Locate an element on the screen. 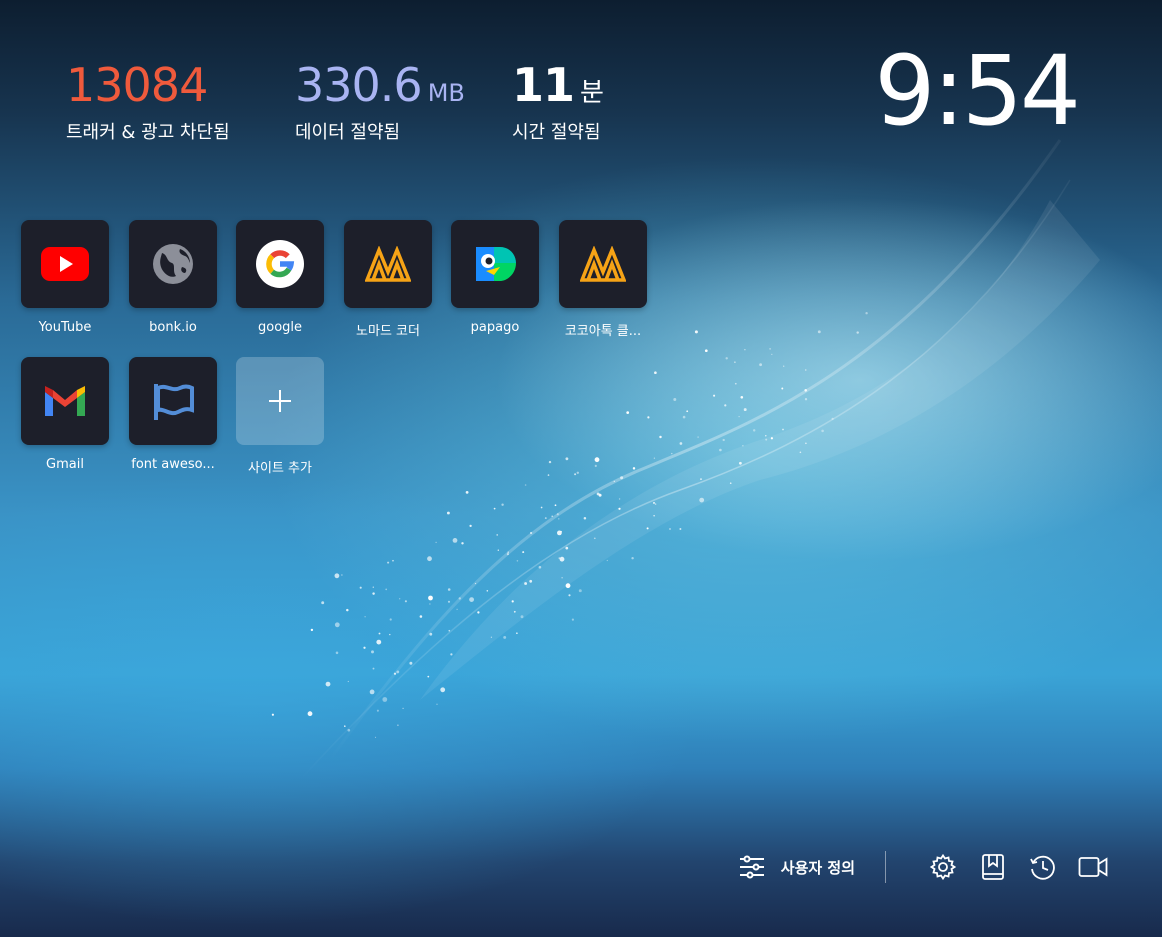 This screenshot has height=937, width=1162. papago-icon is located at coordinates (496, 264).